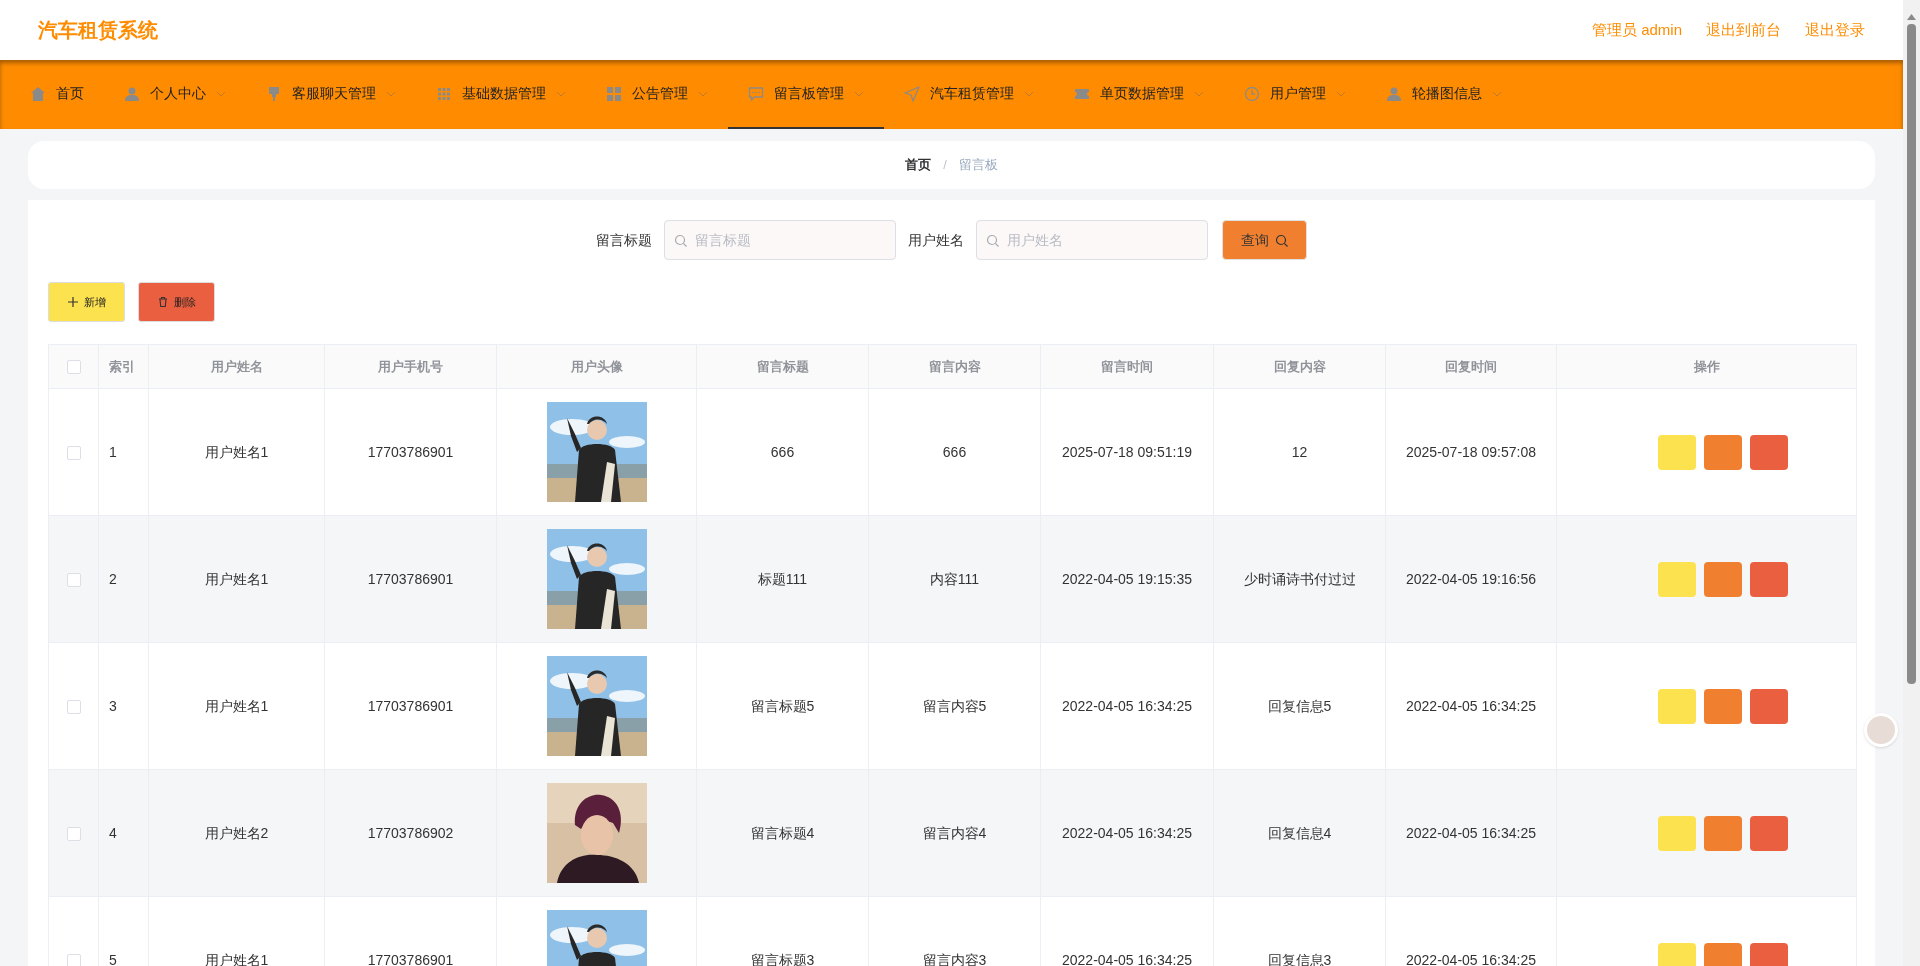 The width and height of the screenshot is (1920, 966). I want to click on add-button: 新增, so click(86, 302).